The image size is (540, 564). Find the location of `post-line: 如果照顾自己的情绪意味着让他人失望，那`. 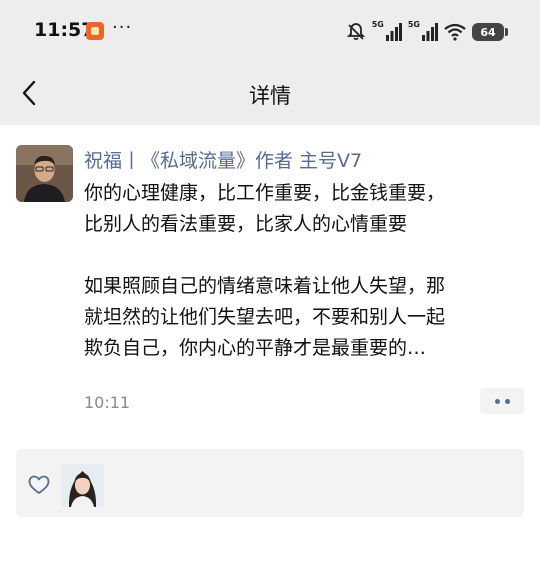

post-line: 如果照顾自己的情绪意味着让他人失望，那 is located at coordinates (265, 286).